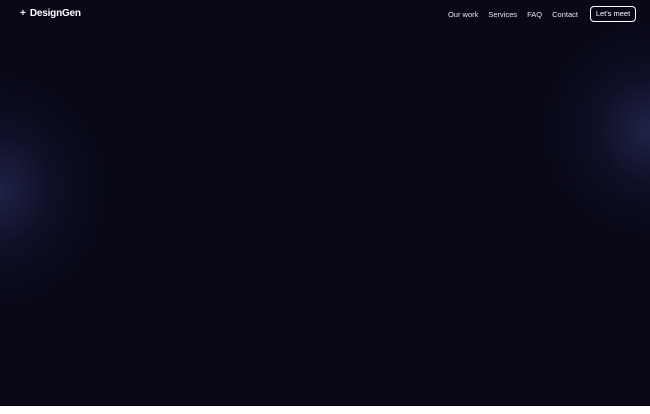  I want to click on lets-meet-button: Let's meet, so click(613, 14).